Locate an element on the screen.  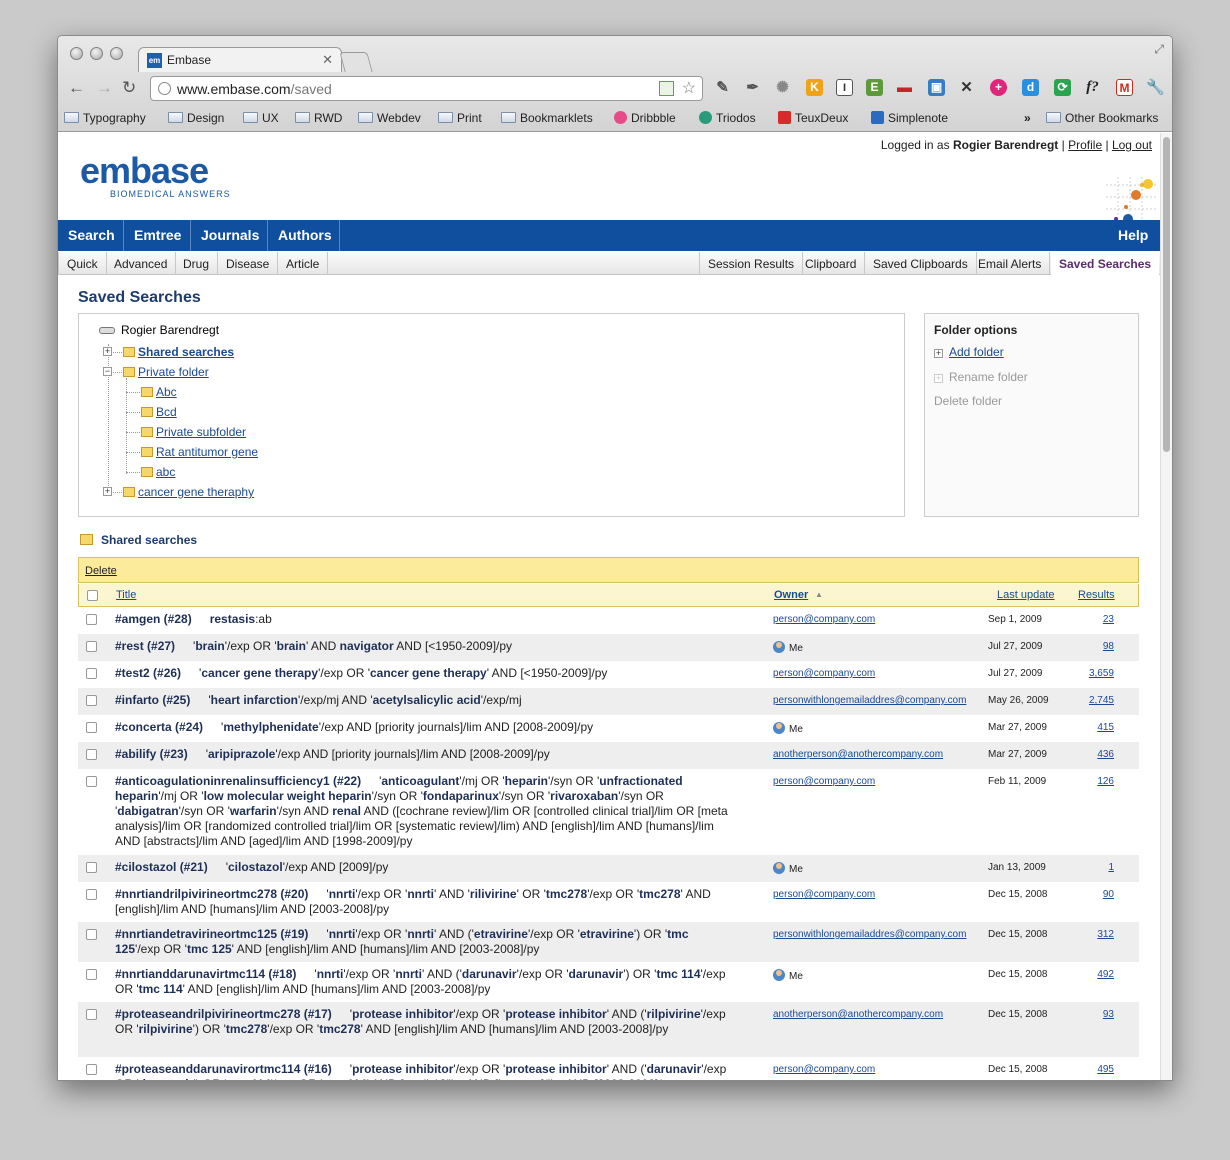
subnav-drug: Drug is located at coordinates (197, 263).